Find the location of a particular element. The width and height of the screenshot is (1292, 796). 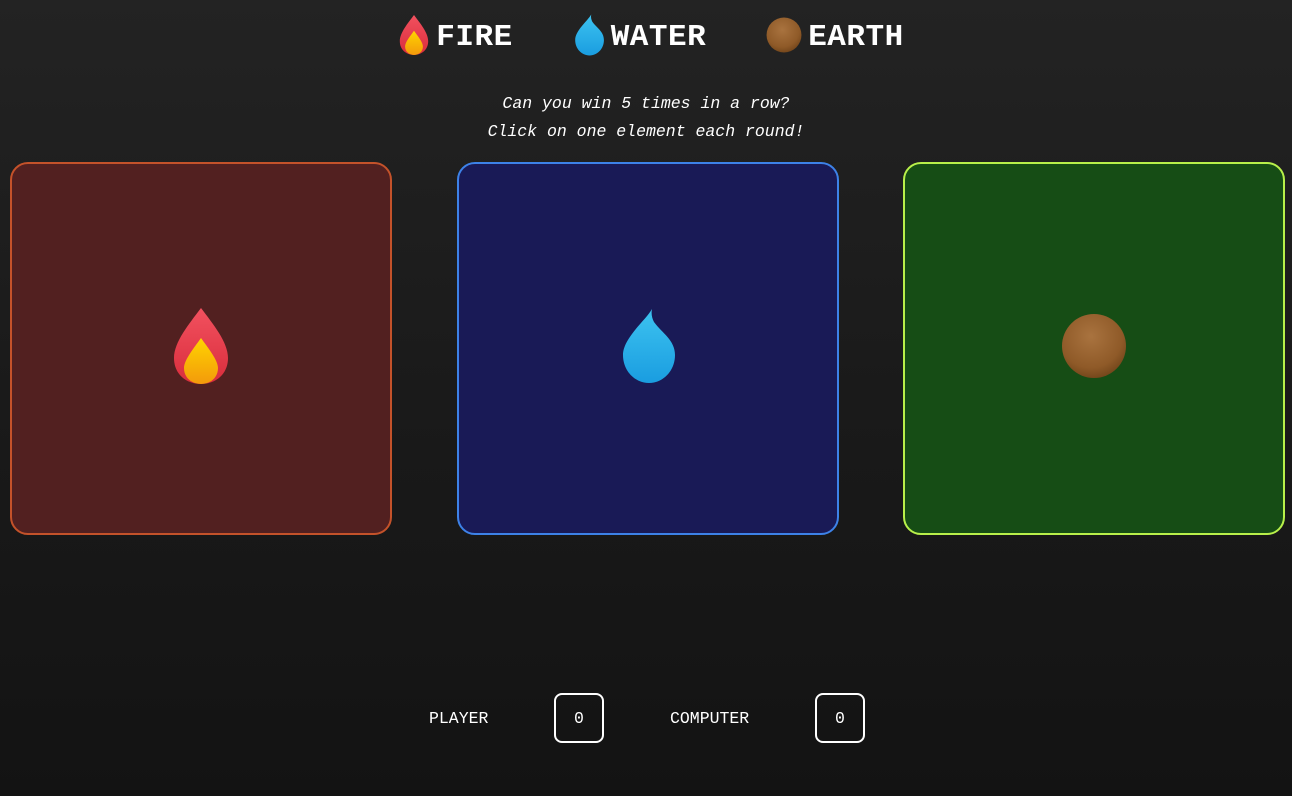

computer-label: COMPUTER is located at coordinates (710, 718).